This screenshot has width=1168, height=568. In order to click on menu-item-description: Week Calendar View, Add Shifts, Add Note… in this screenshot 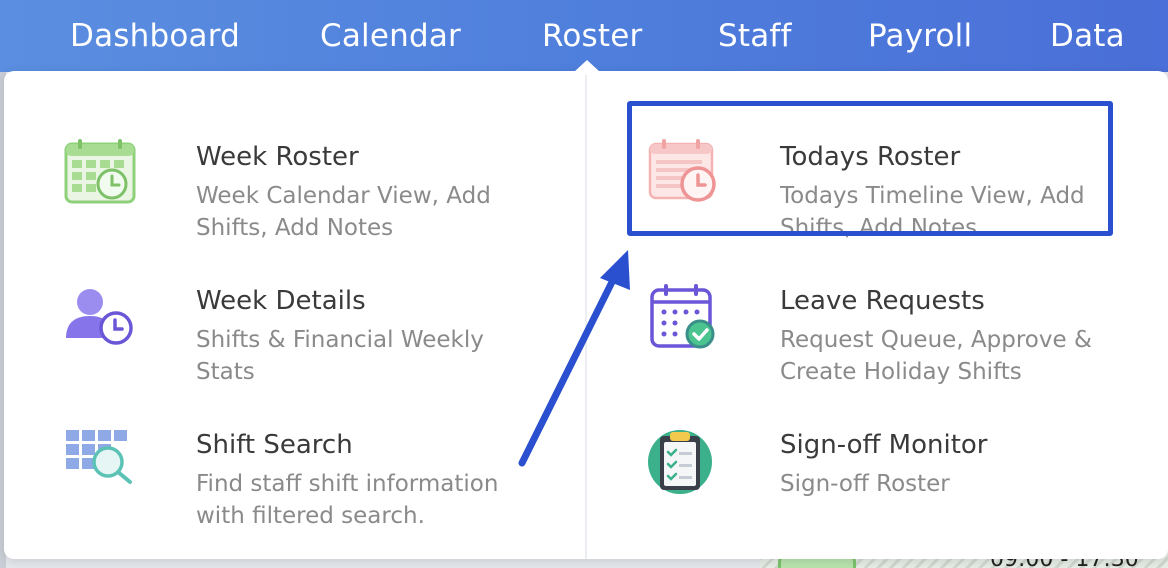, I will do `click(343, 212)`.